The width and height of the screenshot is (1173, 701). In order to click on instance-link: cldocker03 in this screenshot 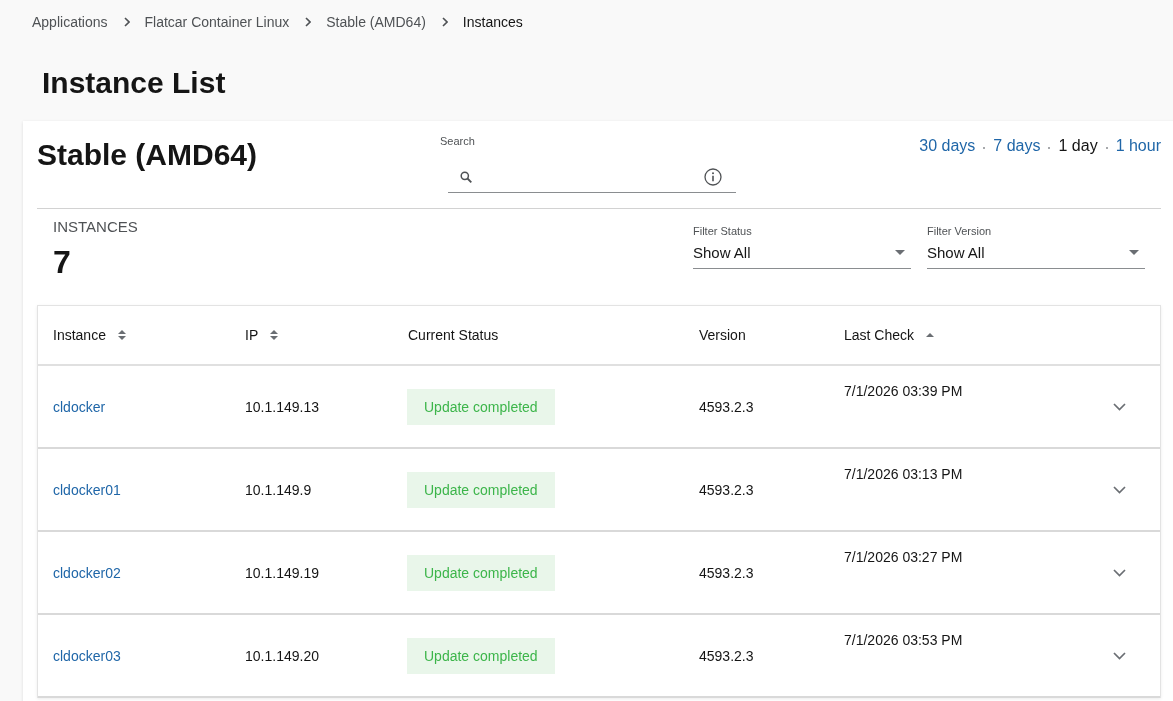, I will do `click(87, 655)`.